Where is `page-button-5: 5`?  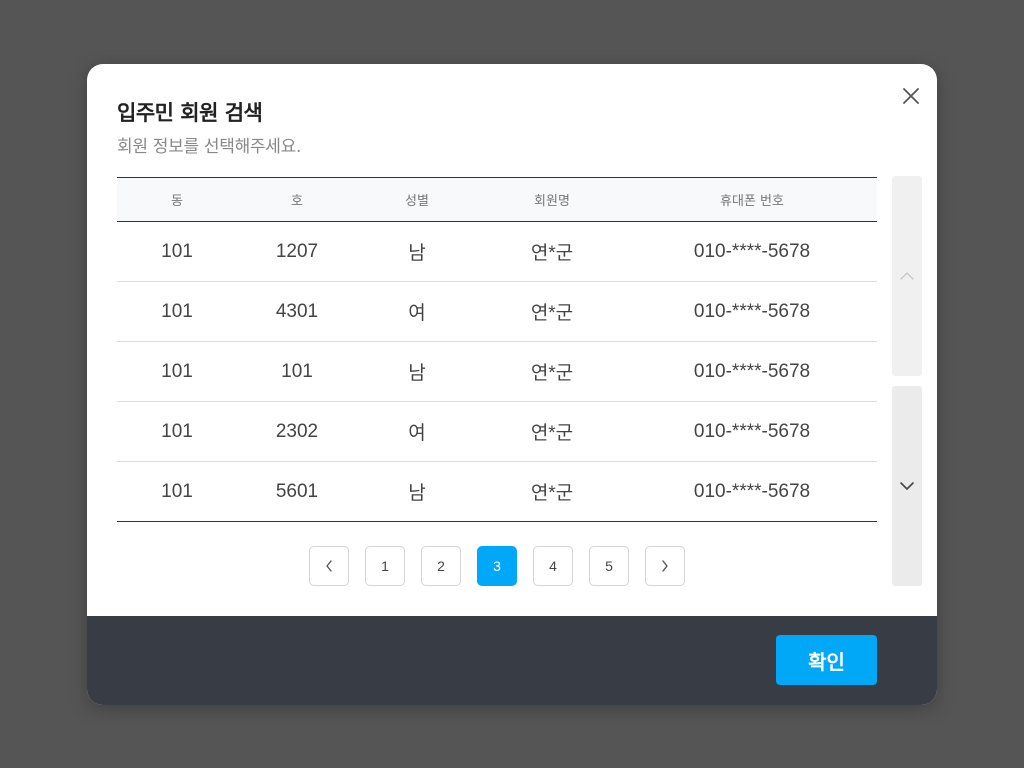 page-button-5: 5 is located at coordinates (609, 566).